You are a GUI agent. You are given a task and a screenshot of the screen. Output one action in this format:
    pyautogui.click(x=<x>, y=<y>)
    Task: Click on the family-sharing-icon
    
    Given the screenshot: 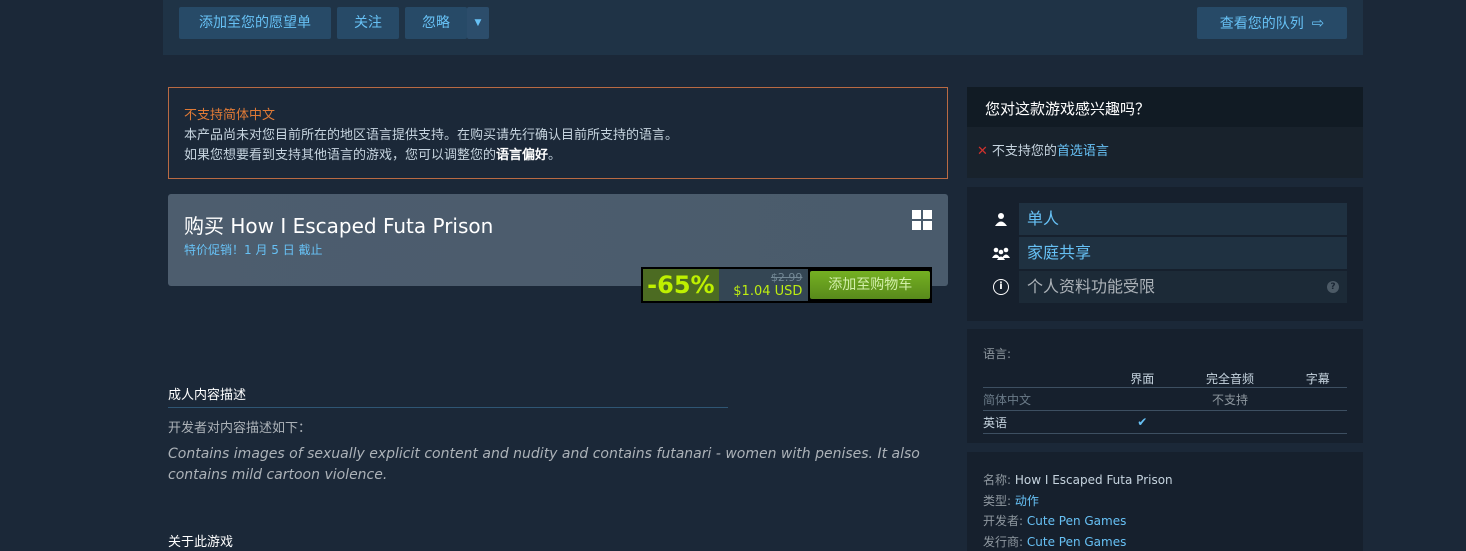 What is the action you would take?
    pyautogui.click(x=1001, y=253)
    